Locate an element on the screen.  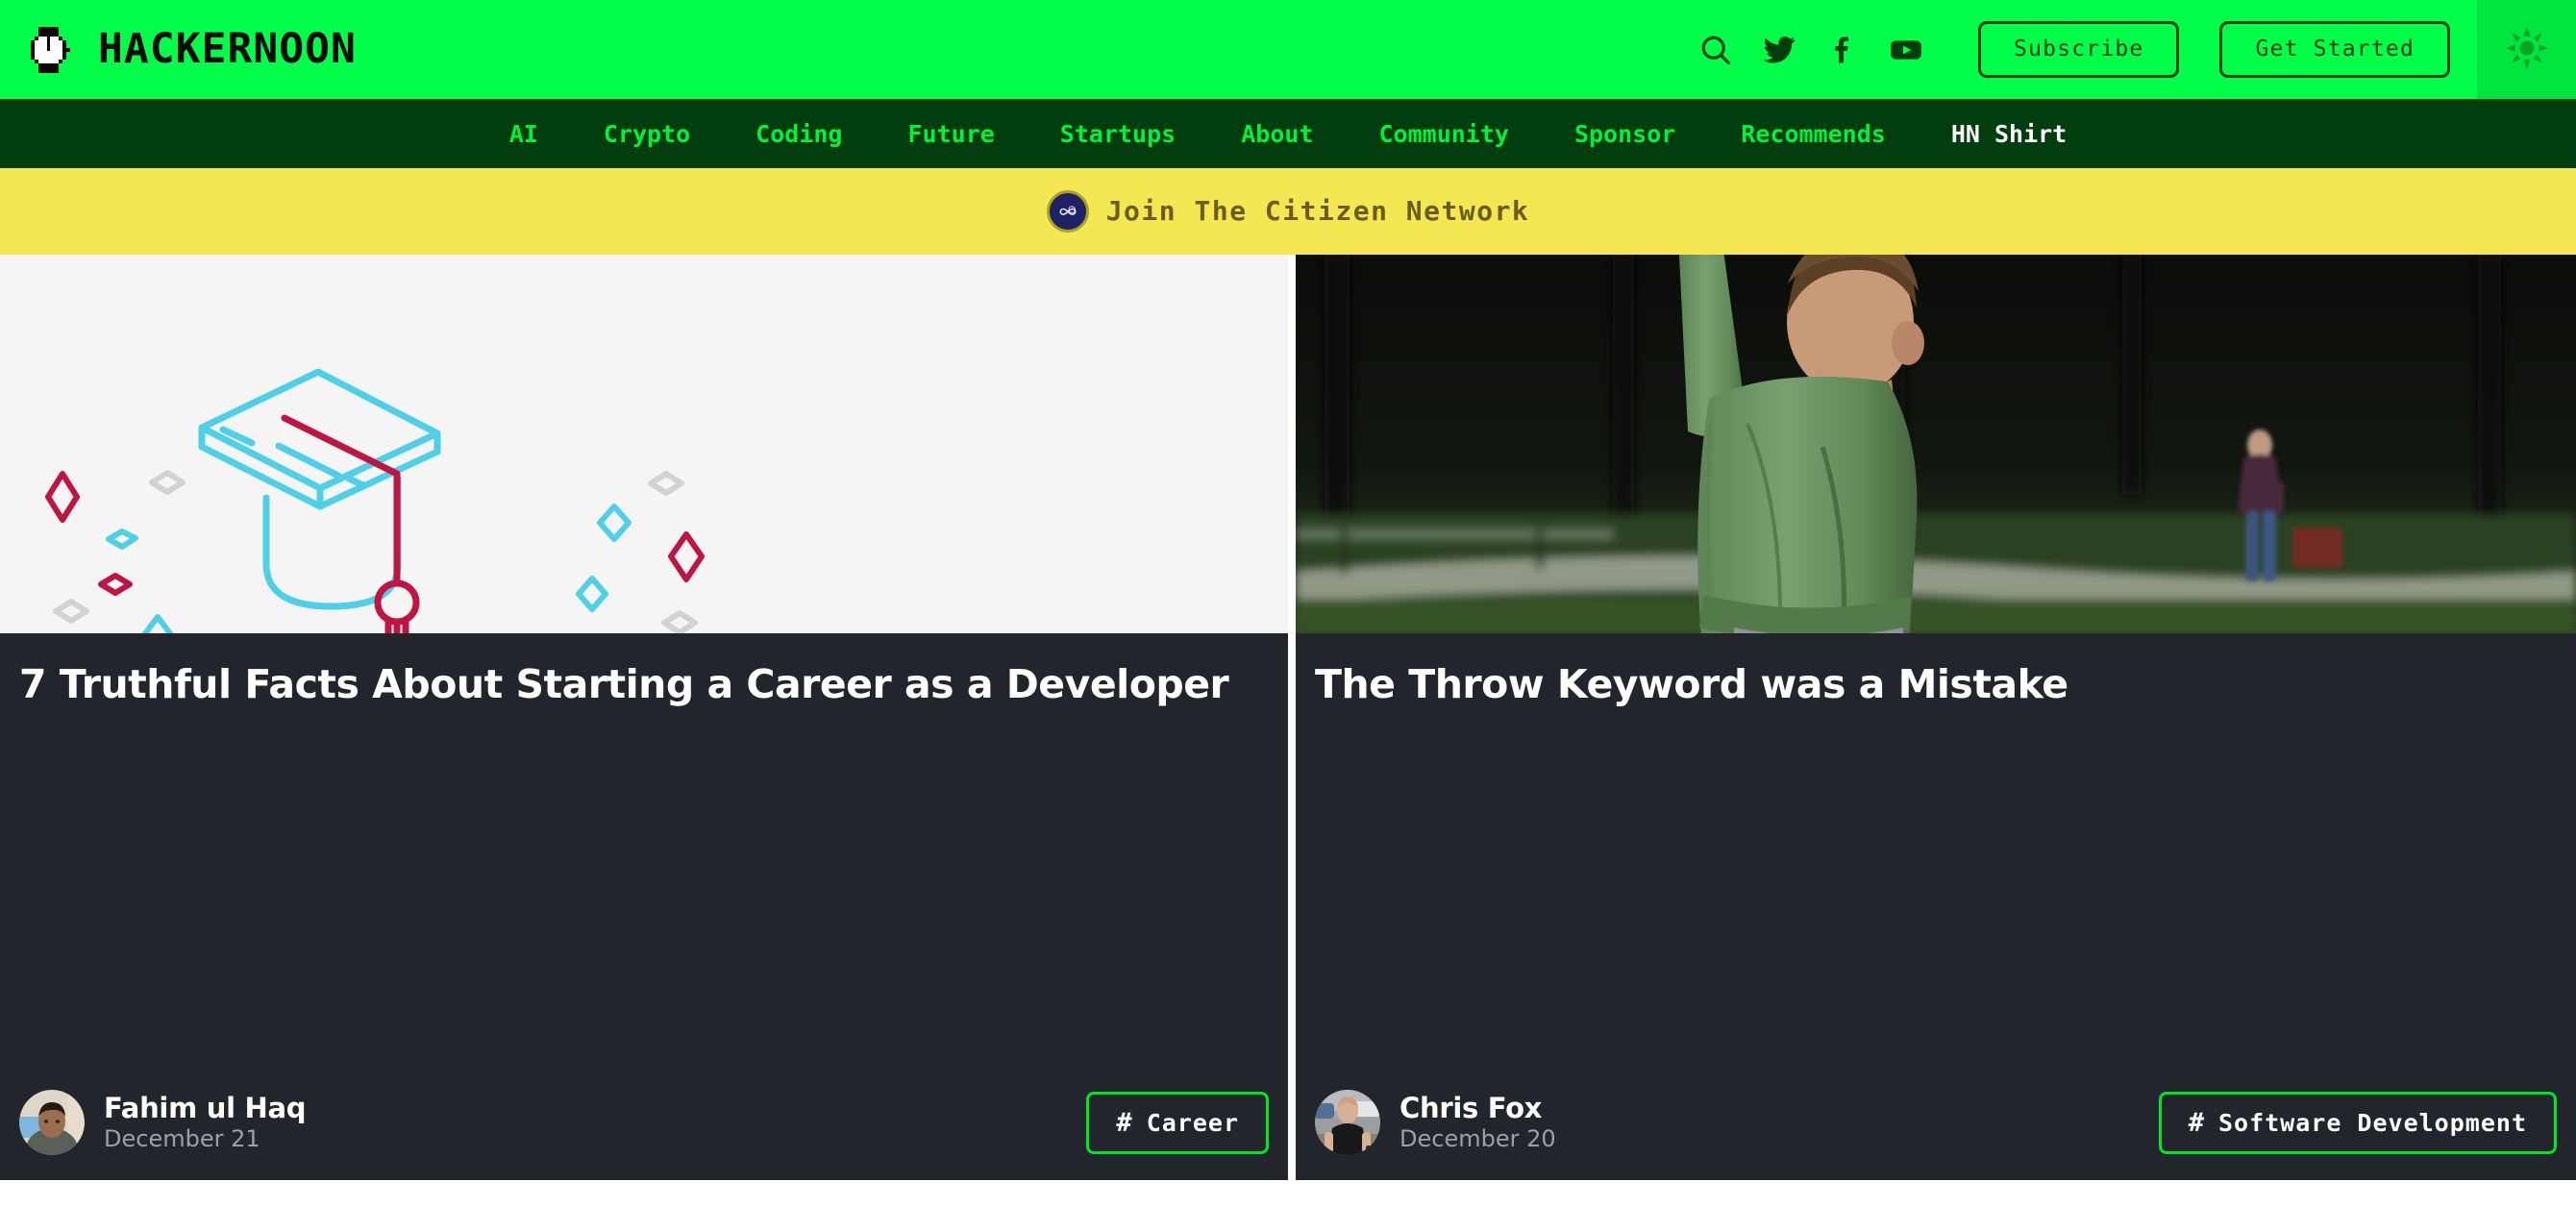
subscribe-button: Subscribe is located at coordinates (2079, 49).